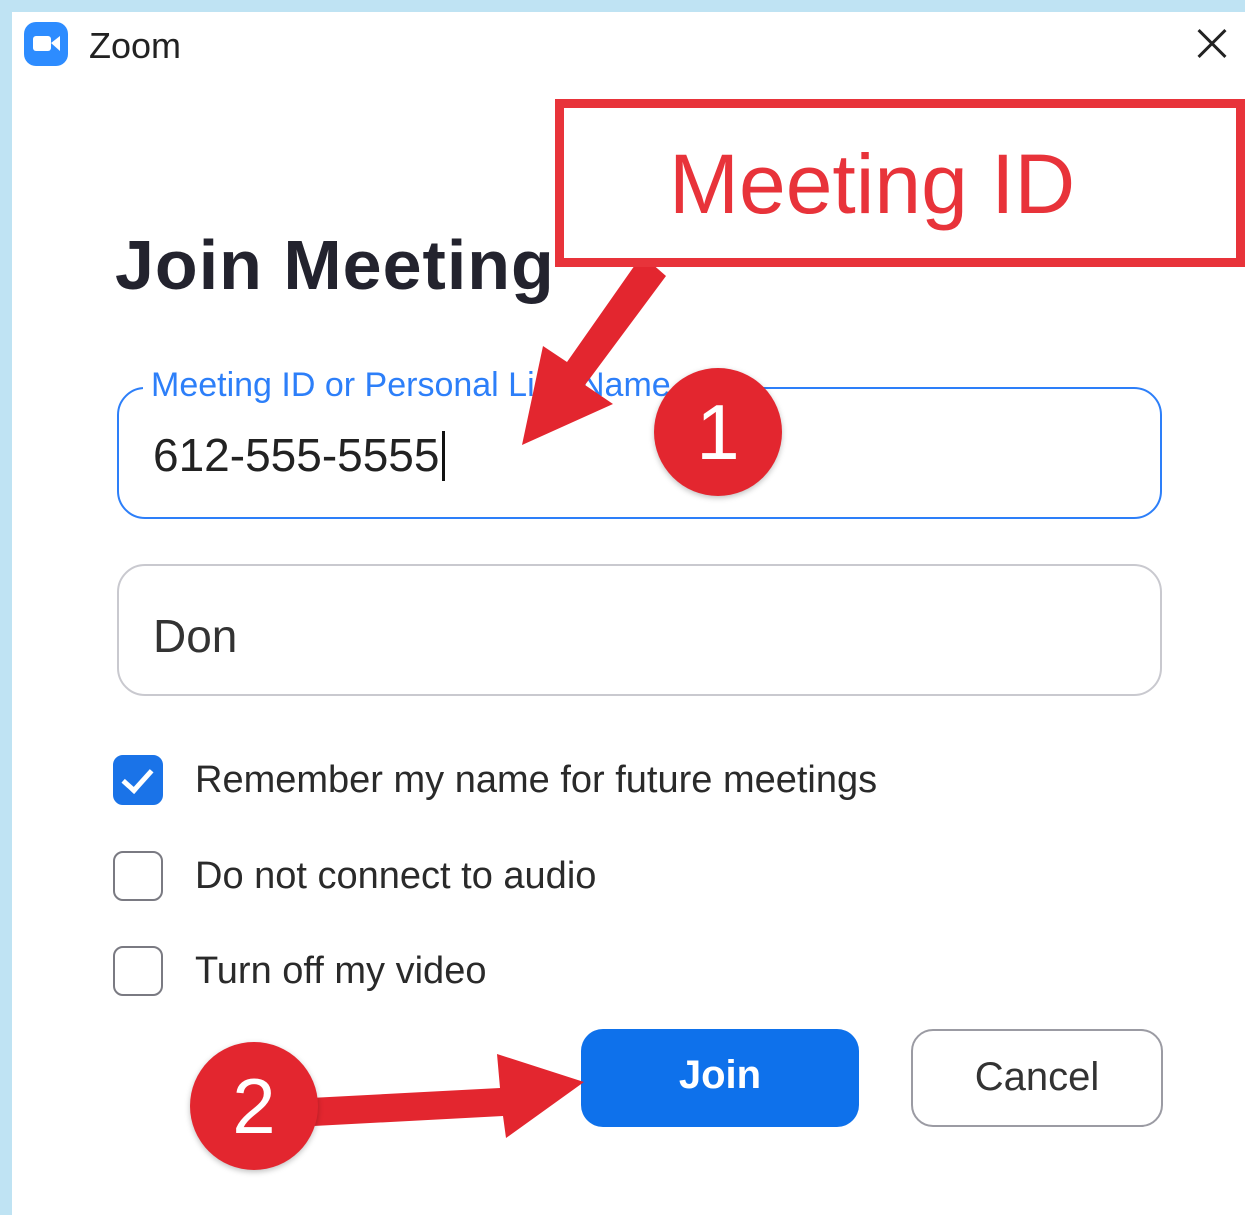  I want to click on text-caret, so click(444, 456).